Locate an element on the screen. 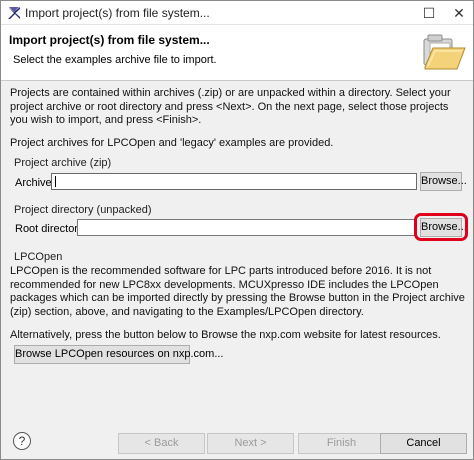 The height and width of the screenshot is (460, 474). open-folder-icon is located at coordinates (444, 52).